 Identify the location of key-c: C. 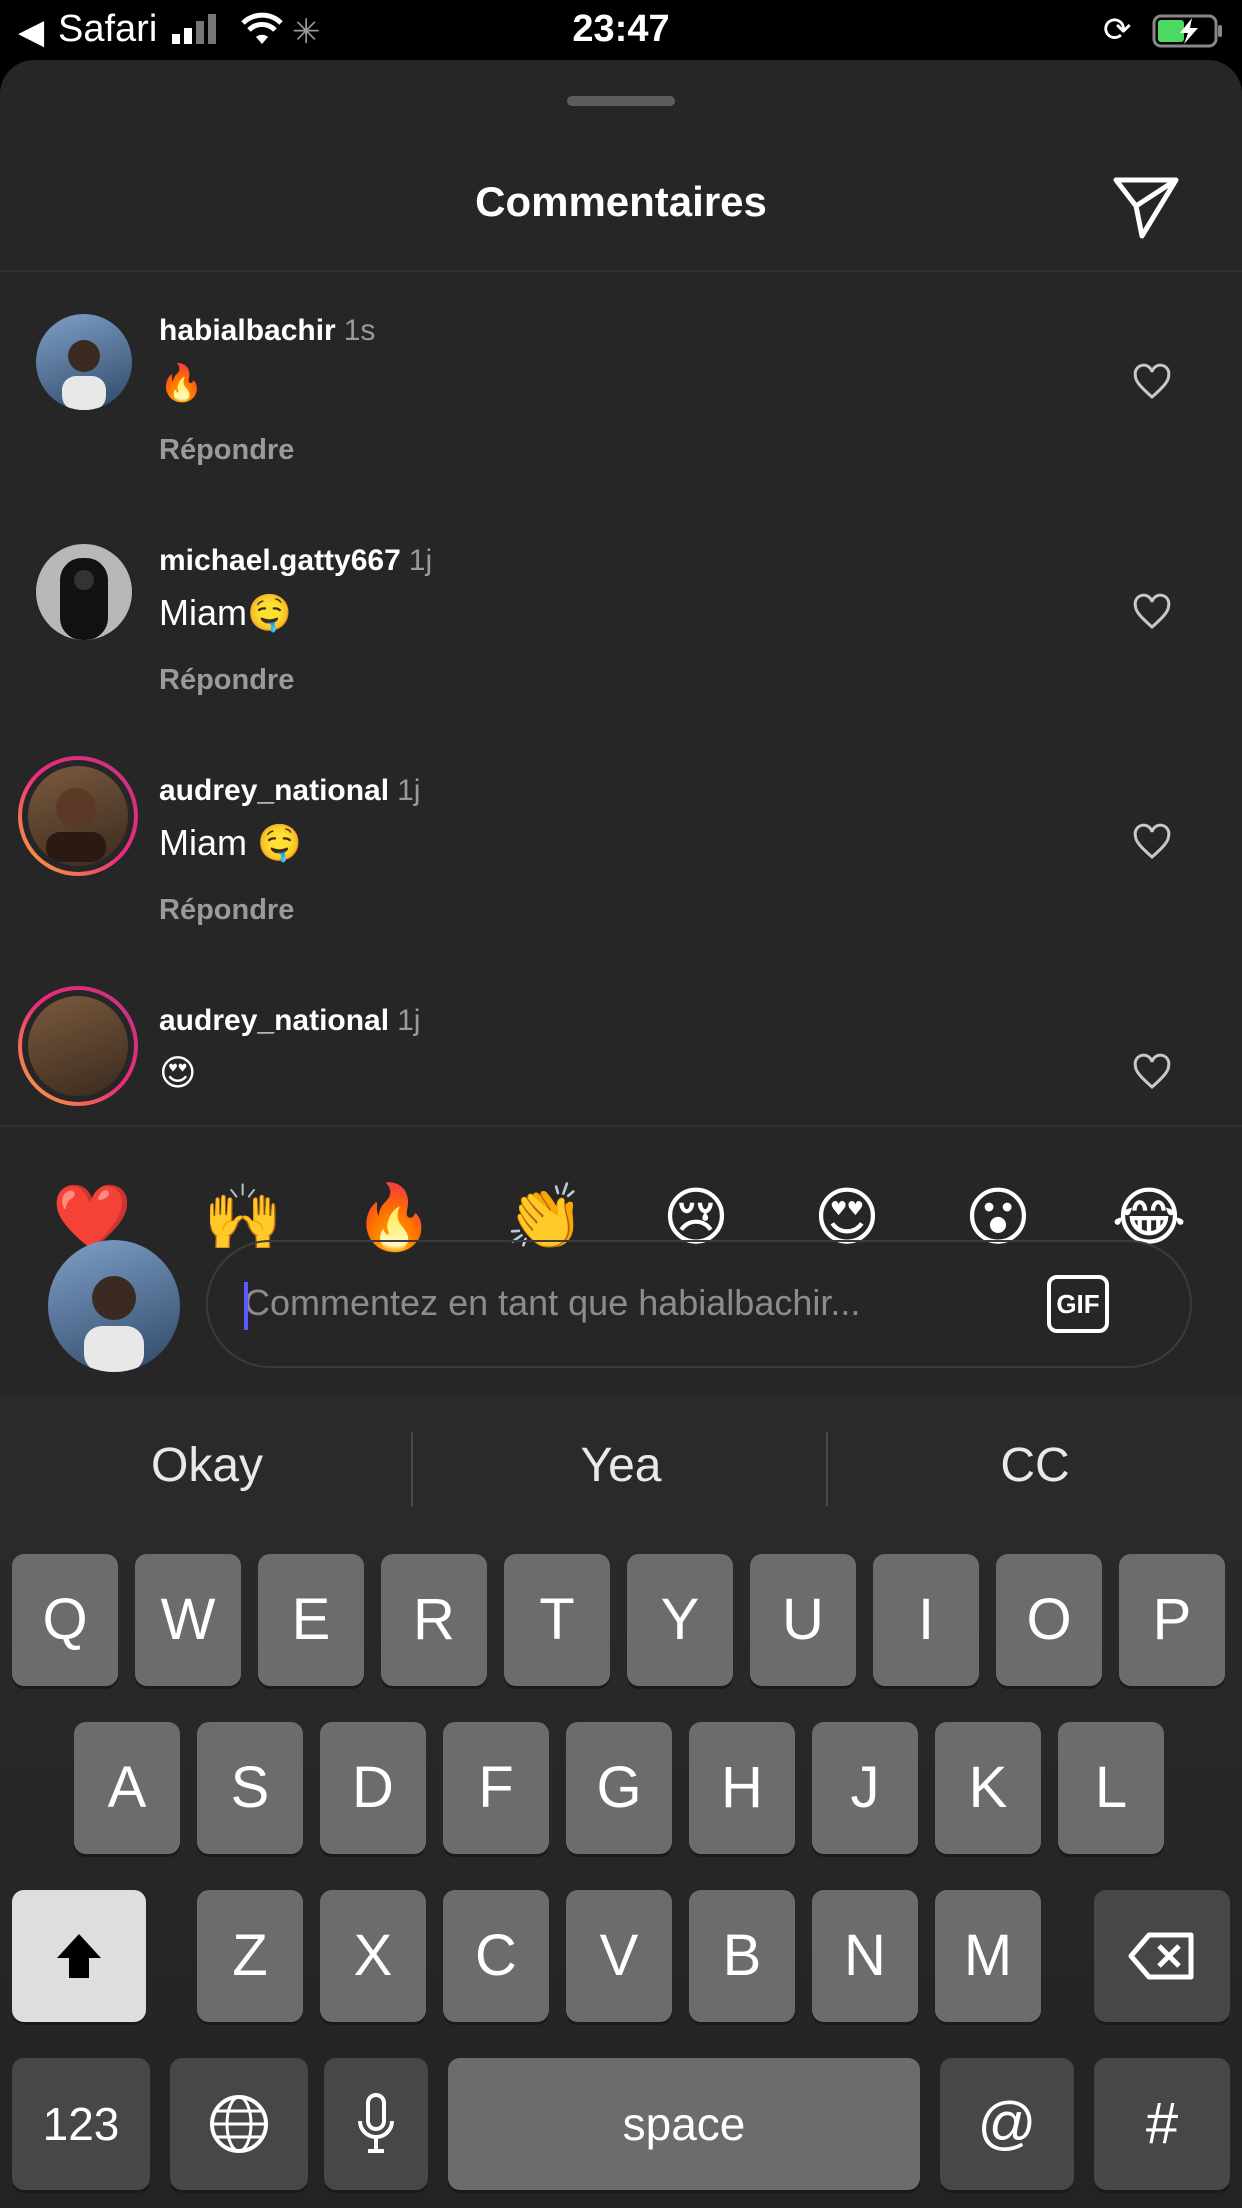
(496, 1956).